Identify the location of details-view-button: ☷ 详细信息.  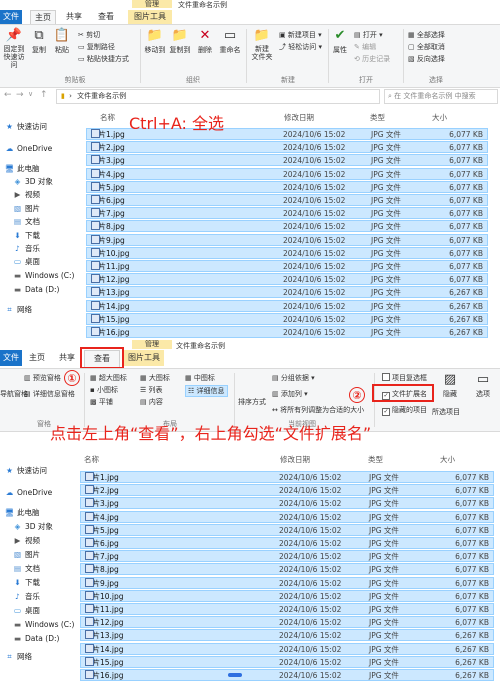
(206, 391).